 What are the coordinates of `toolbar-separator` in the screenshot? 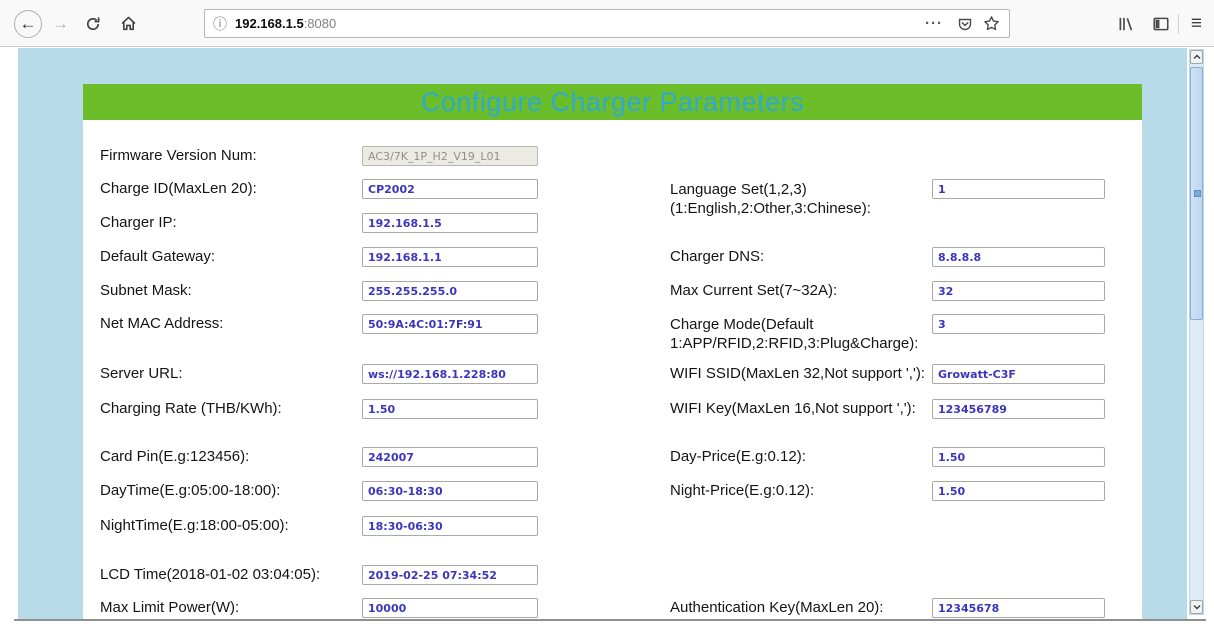 It's located at (1178, 23).